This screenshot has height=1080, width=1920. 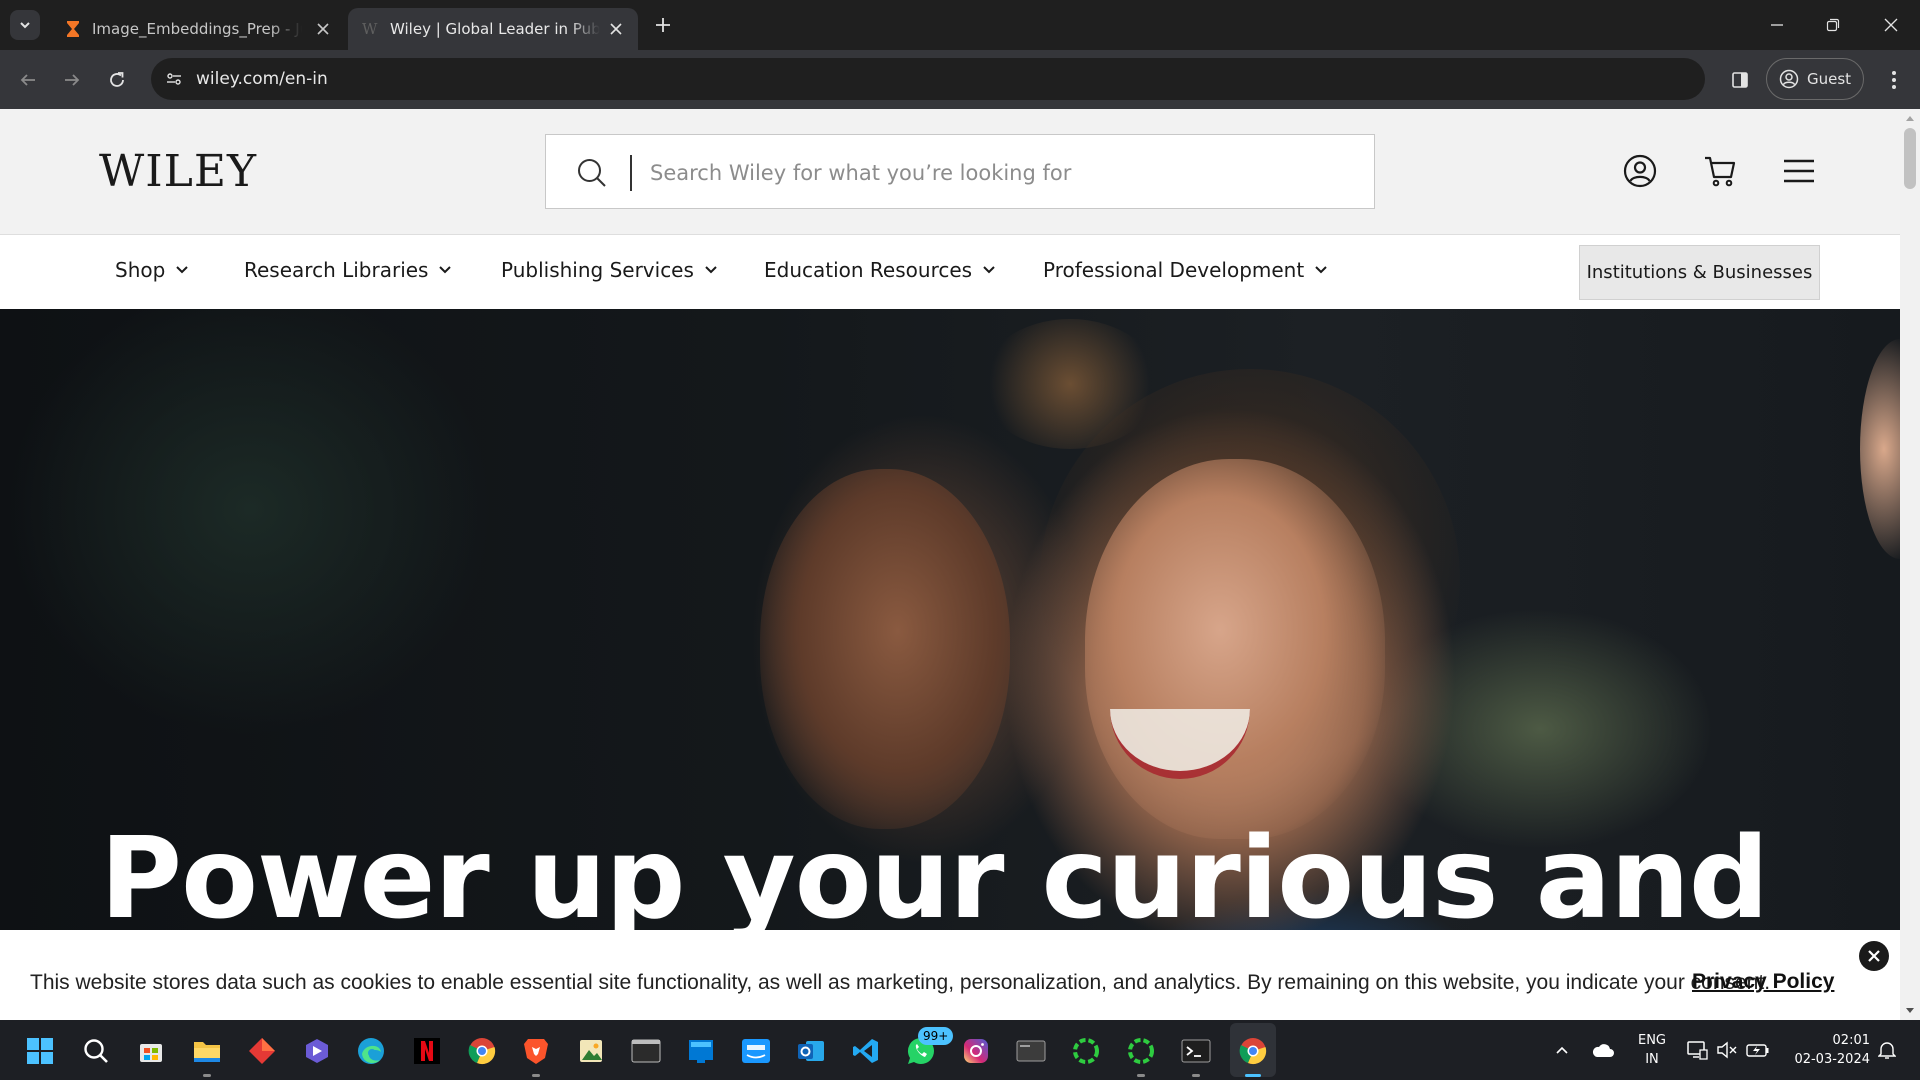 I want to click on cookie-close-button, so click(x=1874, y=956).